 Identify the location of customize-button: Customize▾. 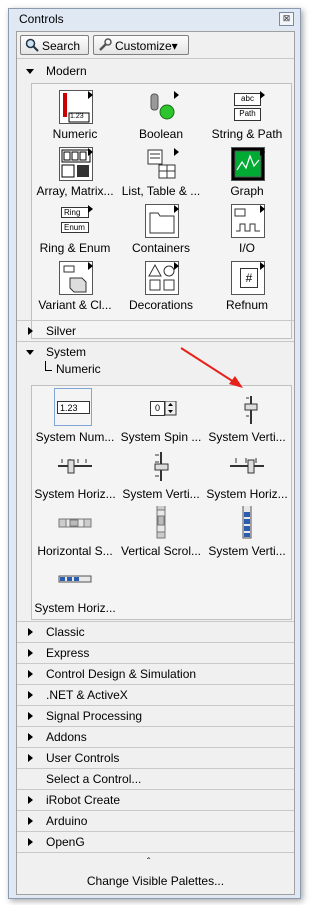
(141, 45).